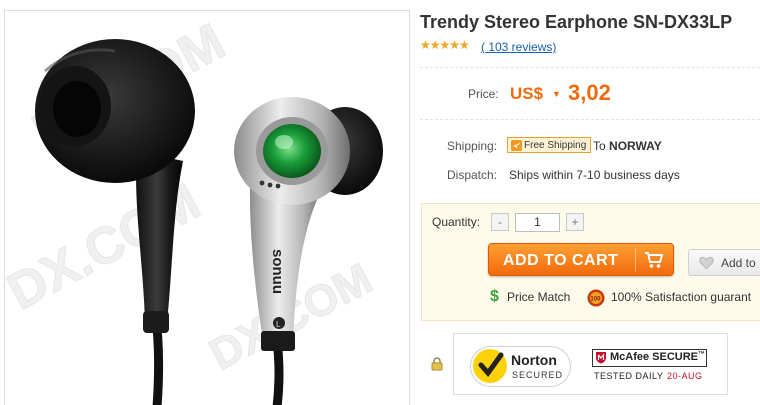 This screenshot has width=760, height=405. I want to click on norton-subtitle: SECURED, so click(538, 375).